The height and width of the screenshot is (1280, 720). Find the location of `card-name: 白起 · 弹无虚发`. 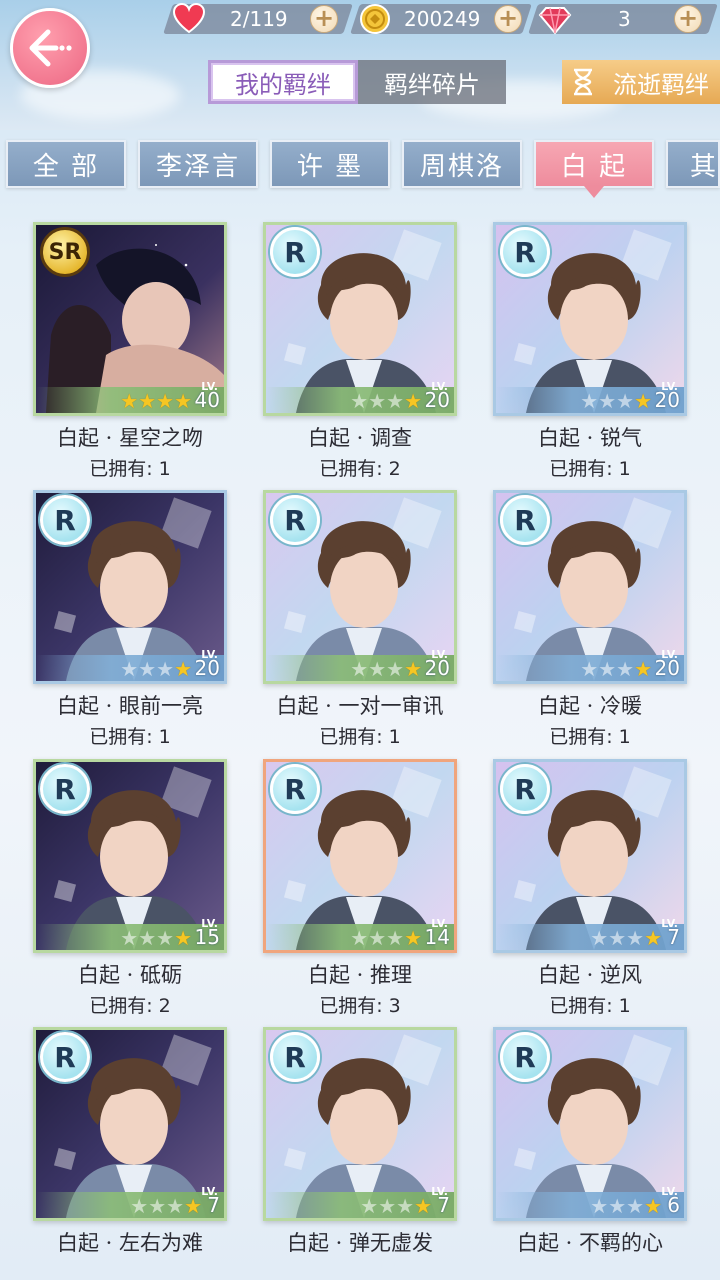

card-name: 白起 · 弹无虚发 is located at coordinates (360, 1243).